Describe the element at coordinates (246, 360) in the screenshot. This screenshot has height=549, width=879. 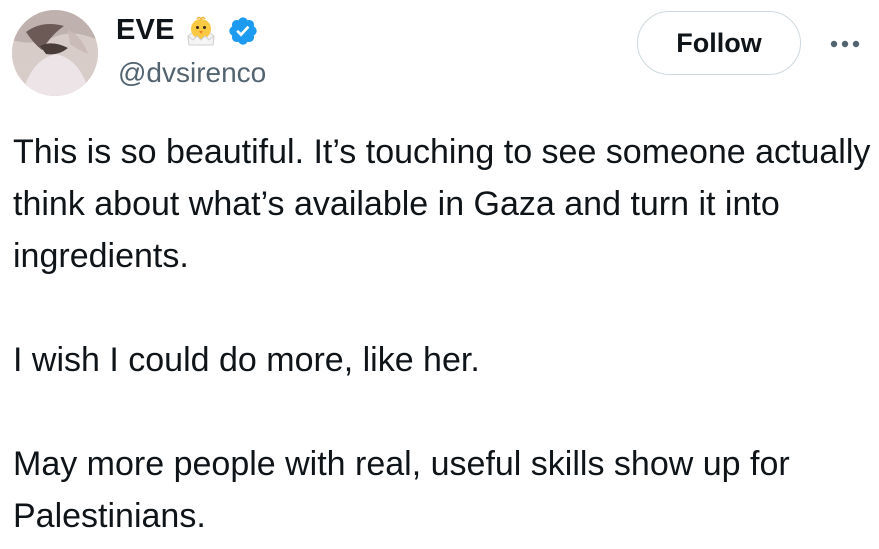
I see `tweet-paragraph: I wish I could do more, like her.` at that location.